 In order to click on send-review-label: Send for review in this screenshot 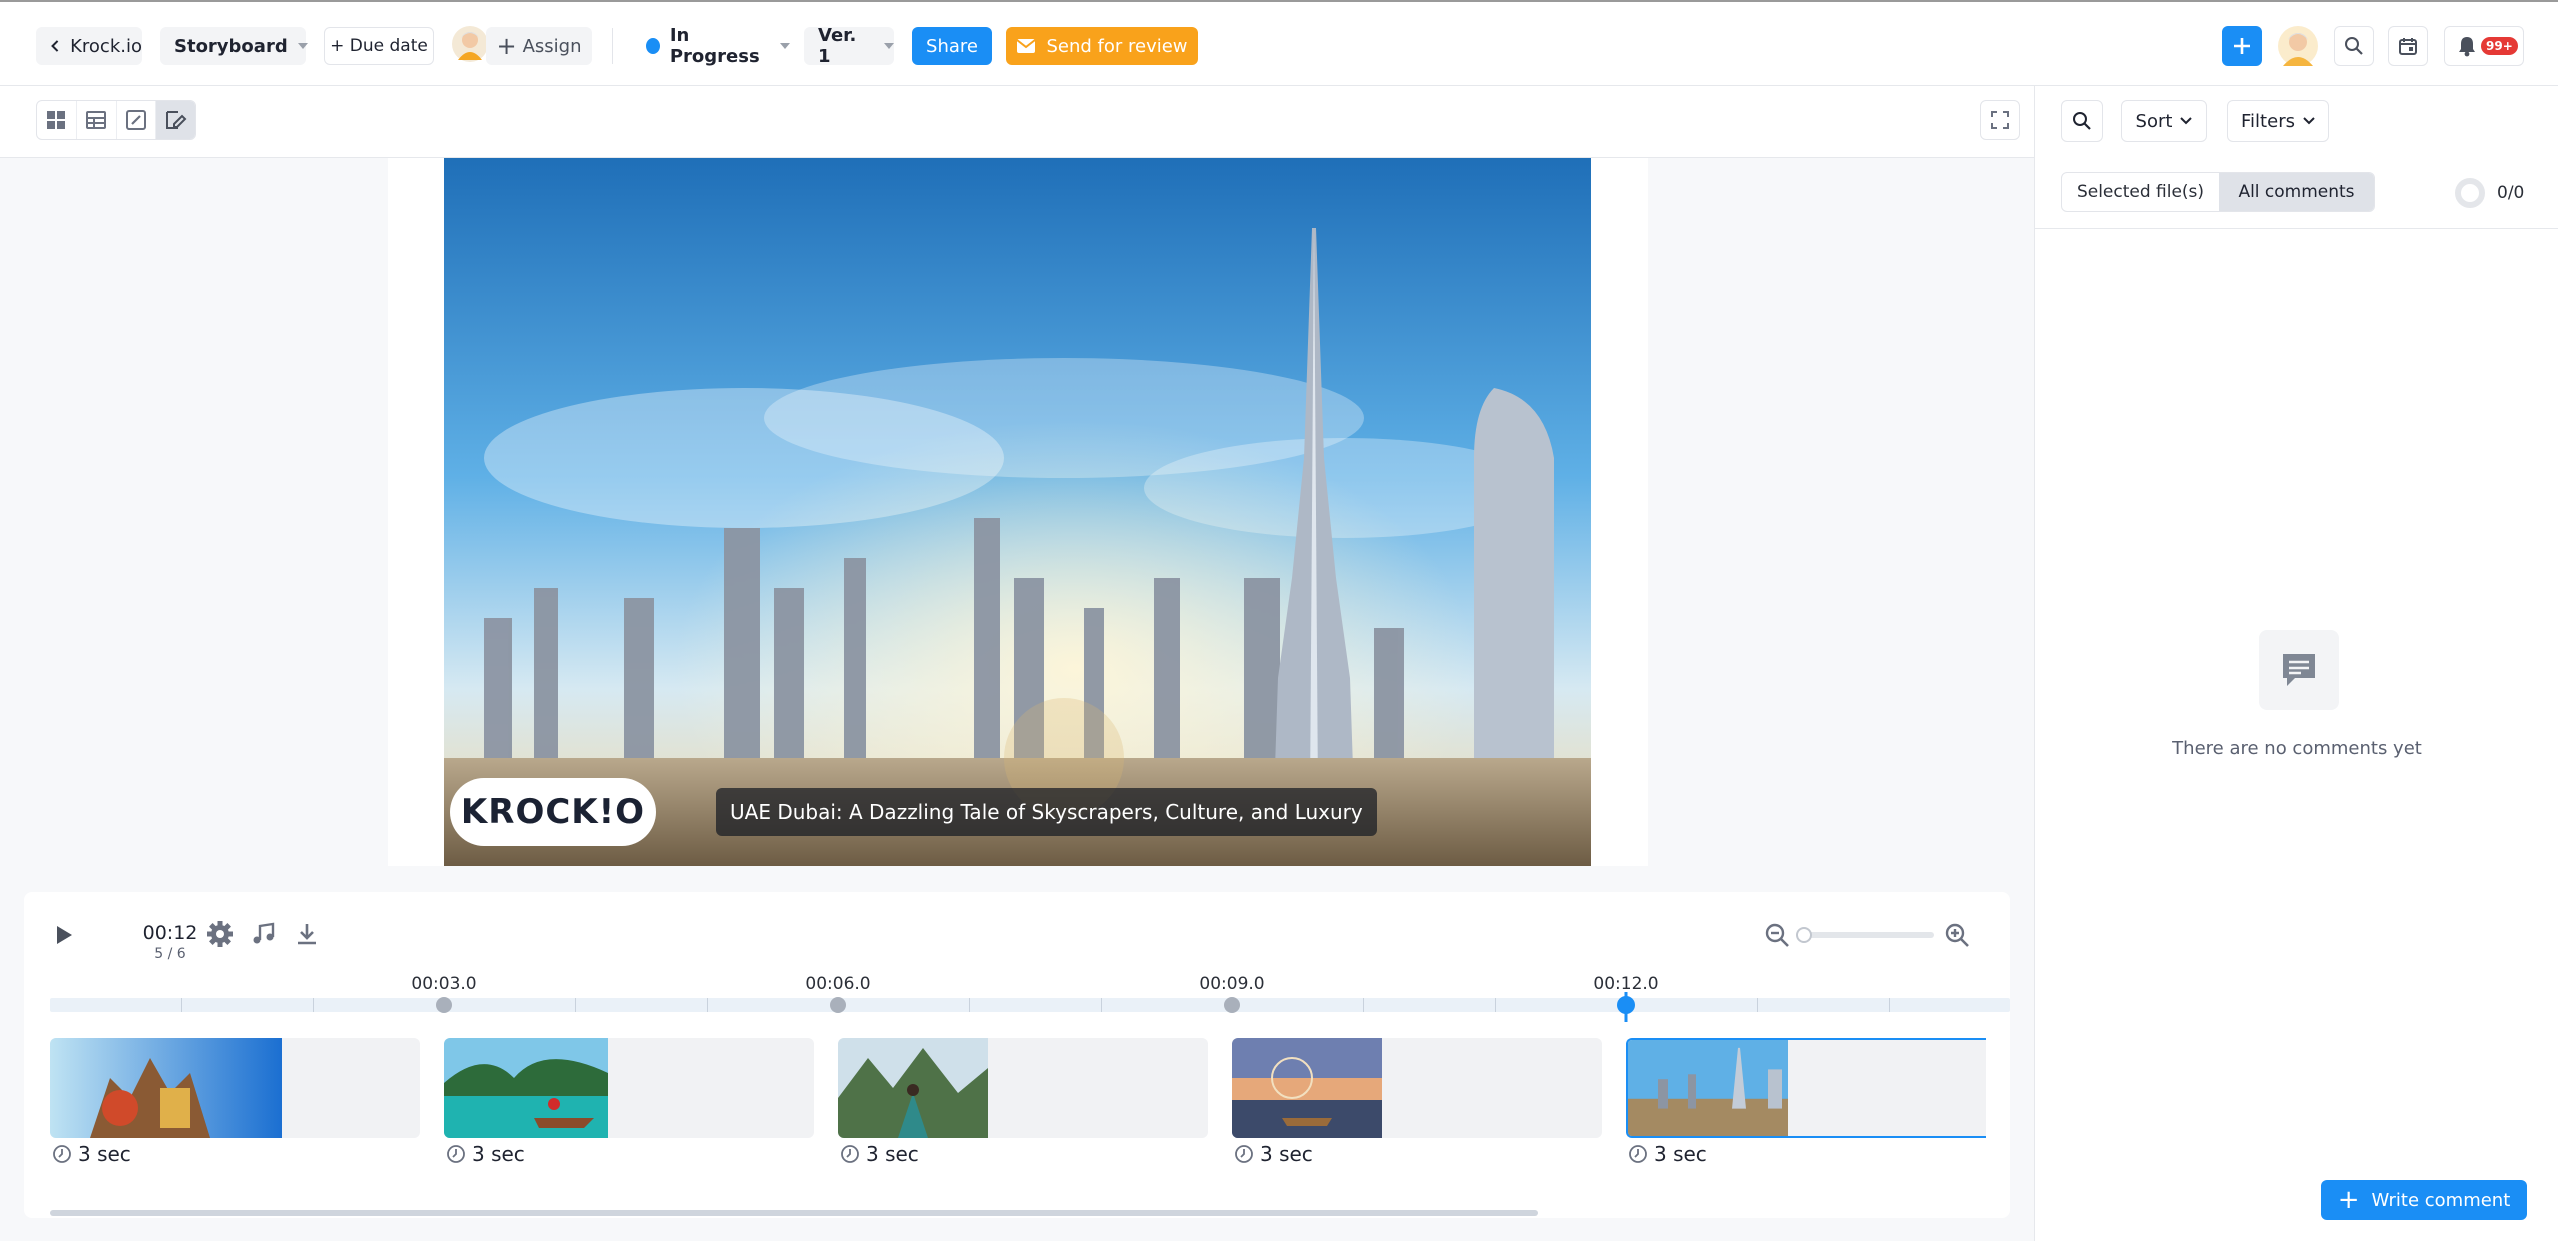, I will do `click(1117, 46)`.